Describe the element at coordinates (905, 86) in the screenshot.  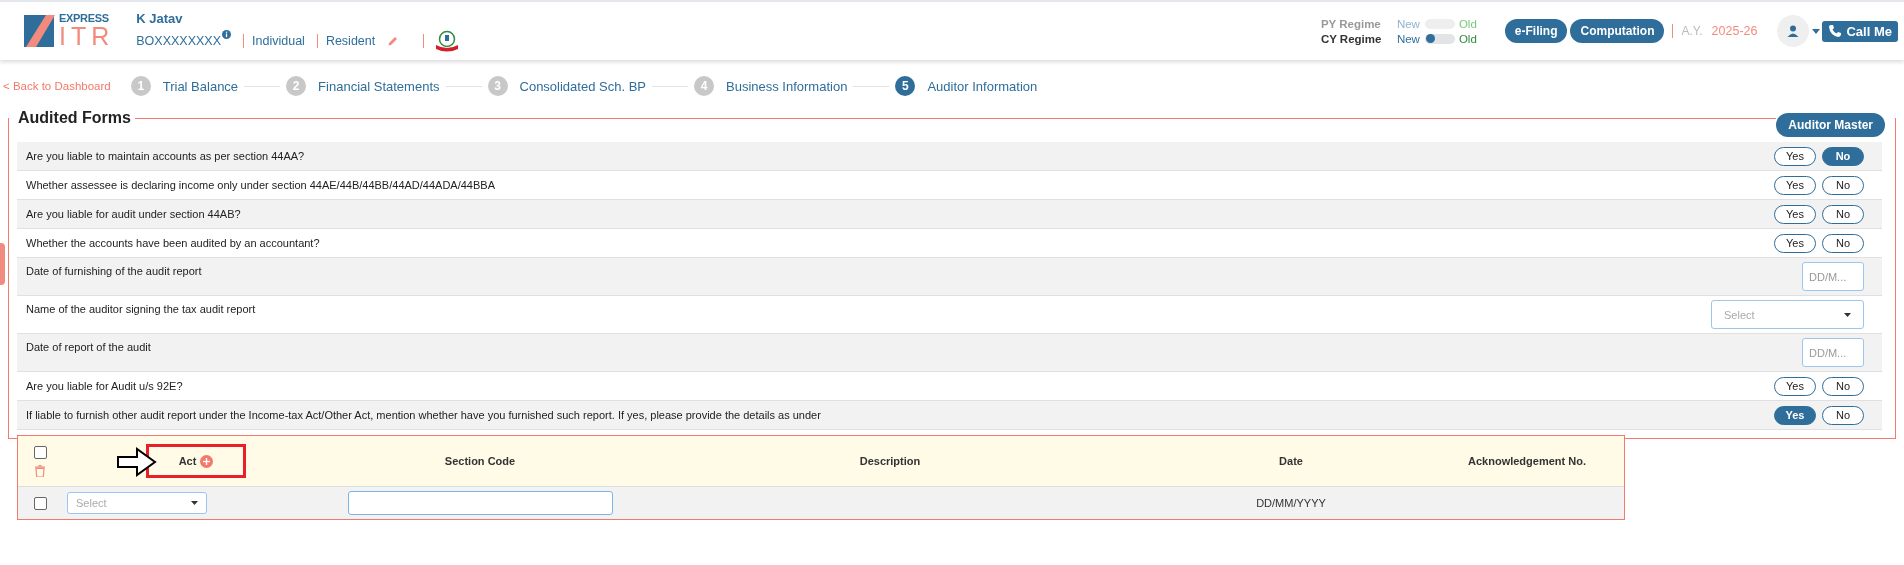
I see `step-number: 5` at that location.